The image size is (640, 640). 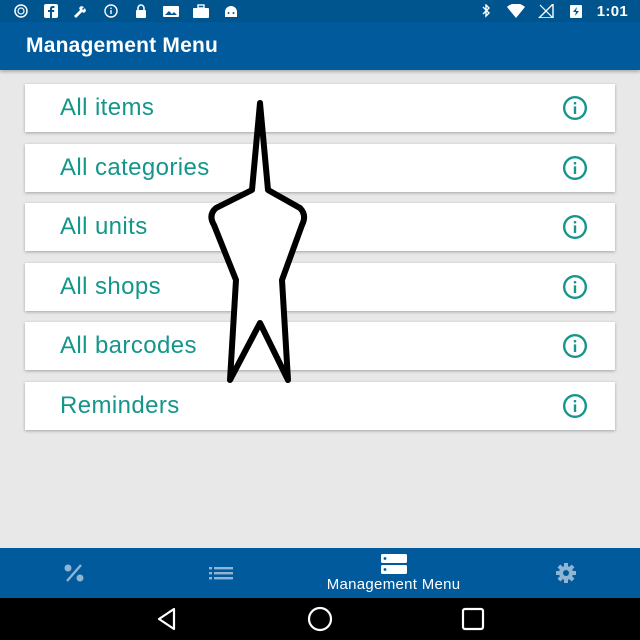 I want to click on nav-item-management-menu: Management Menu, so click(x=393, y=573).